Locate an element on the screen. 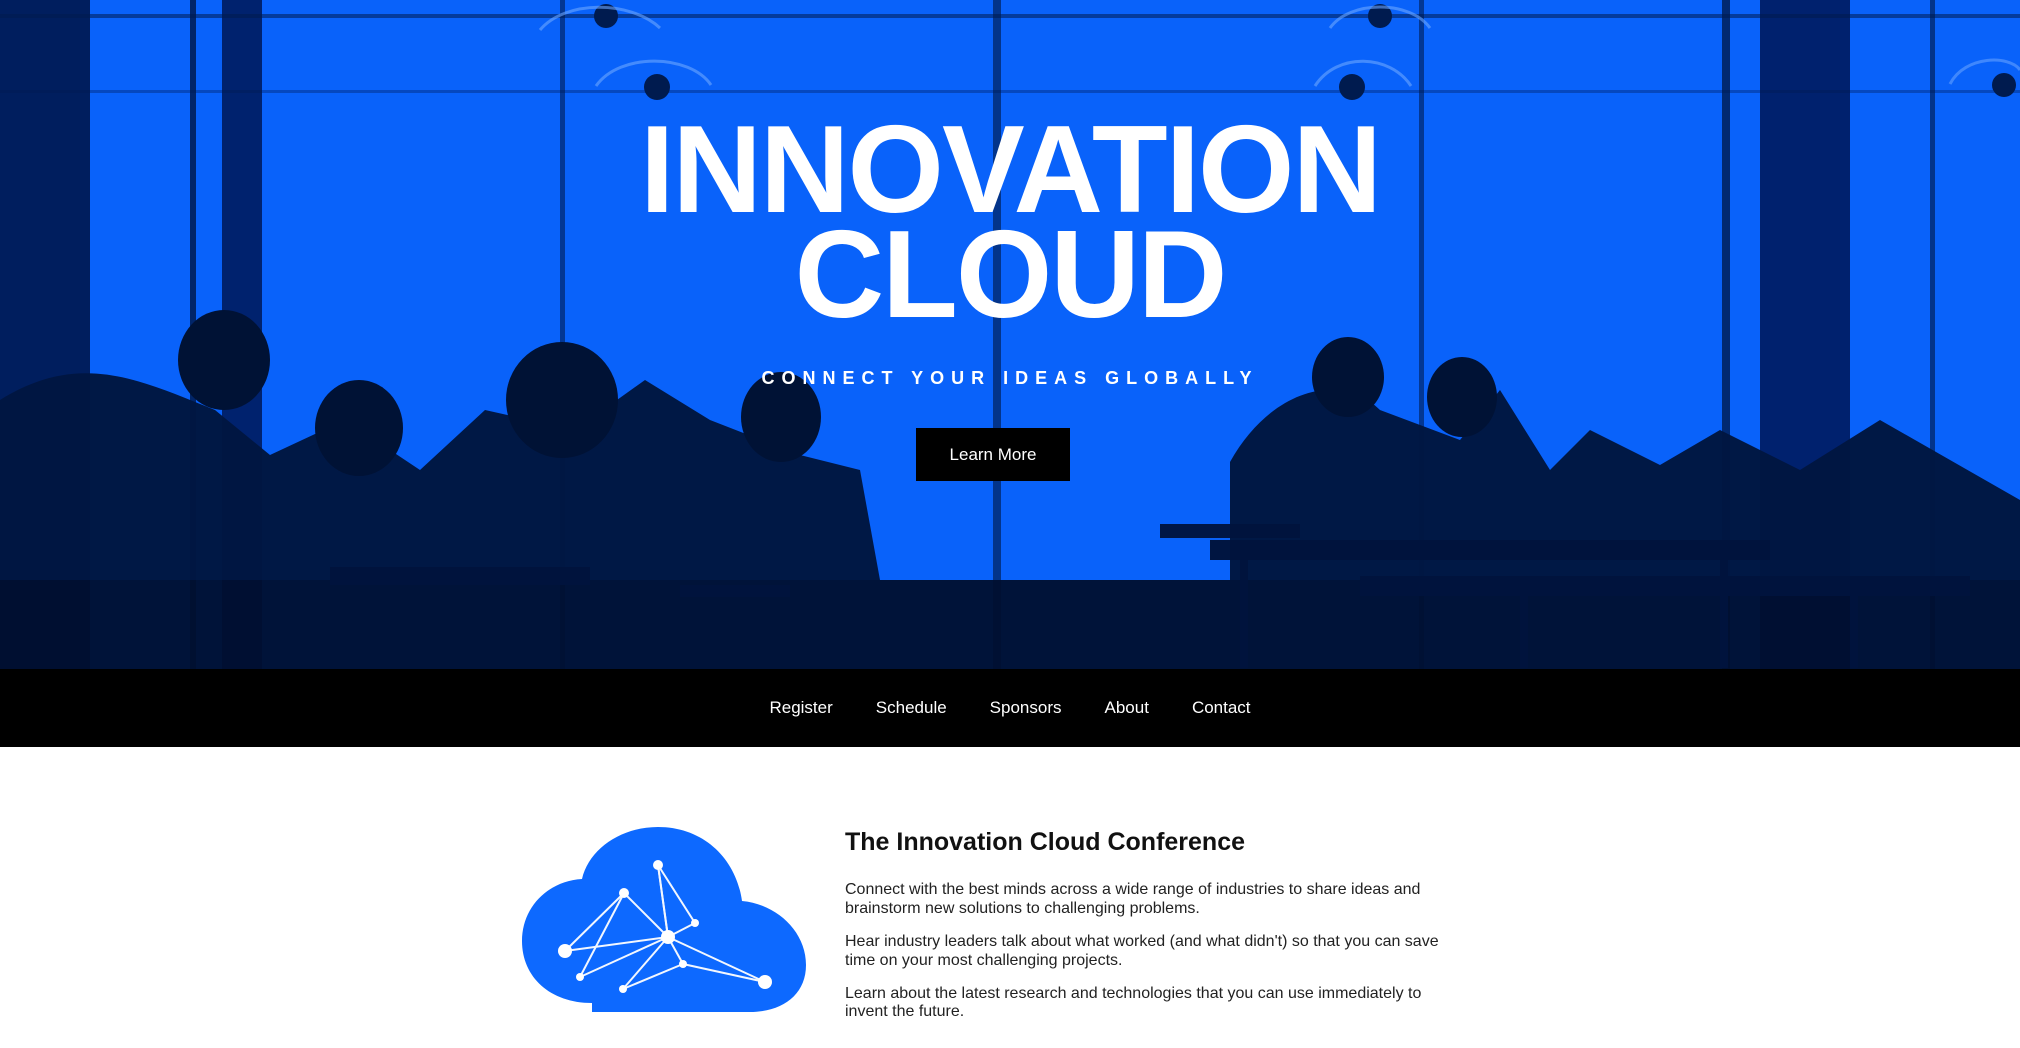  hero-title-line-2: CLOUD is located at coordinates (1011, 275).